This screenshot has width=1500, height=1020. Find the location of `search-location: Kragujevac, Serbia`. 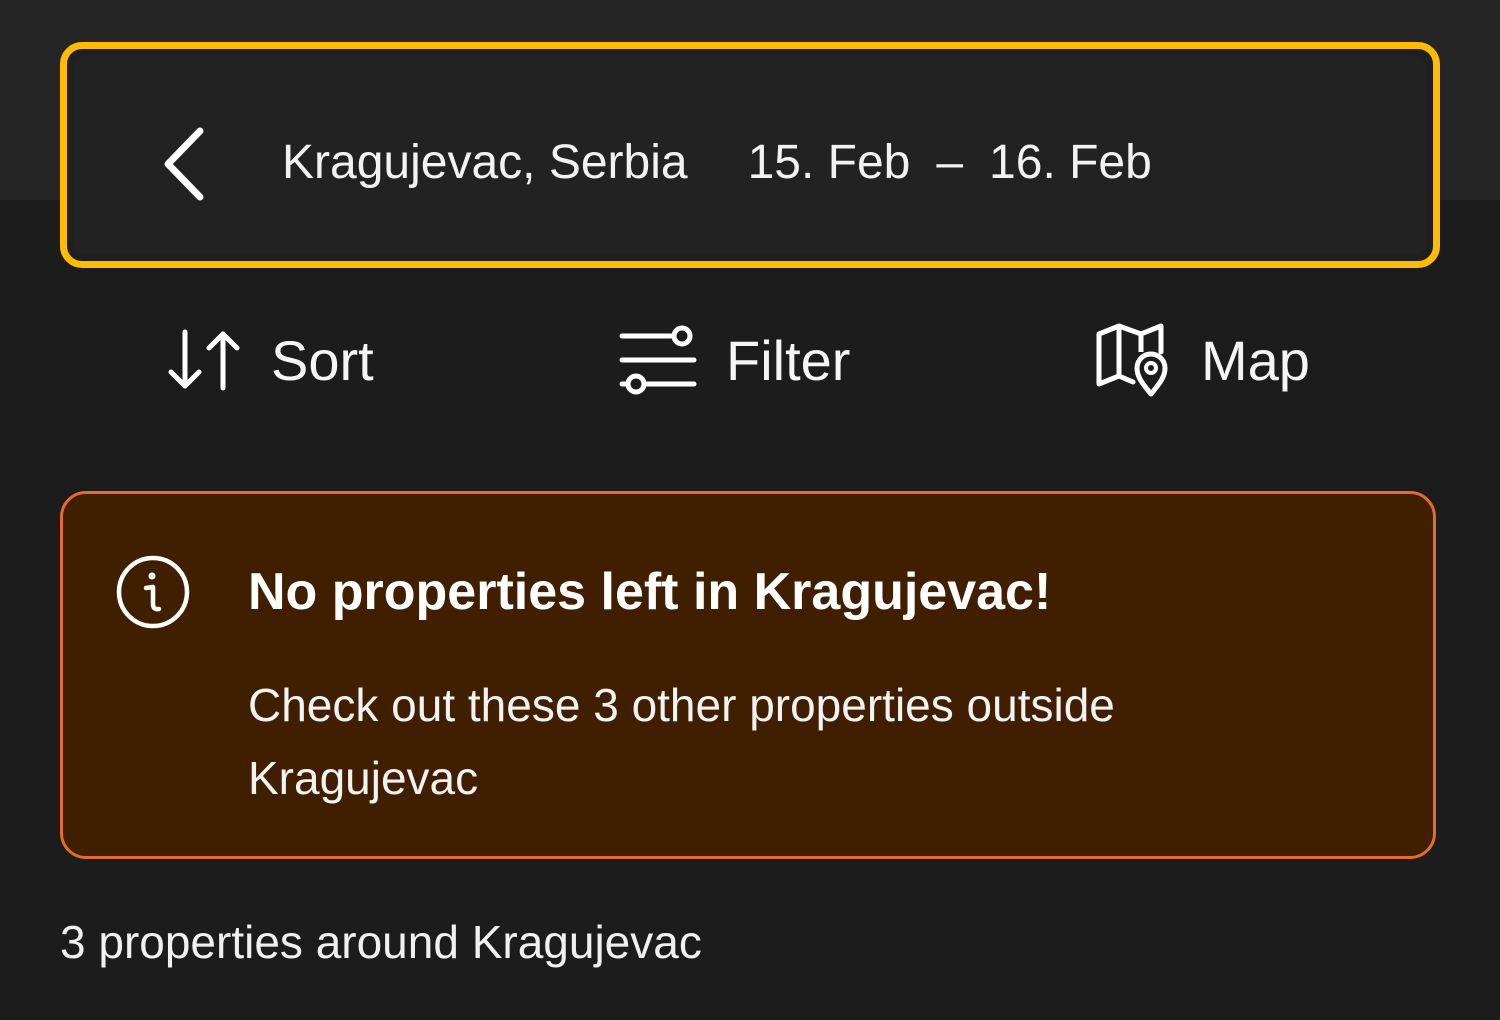

search-location: Kragujevac, Serbia is located at coordinates (485, 162).